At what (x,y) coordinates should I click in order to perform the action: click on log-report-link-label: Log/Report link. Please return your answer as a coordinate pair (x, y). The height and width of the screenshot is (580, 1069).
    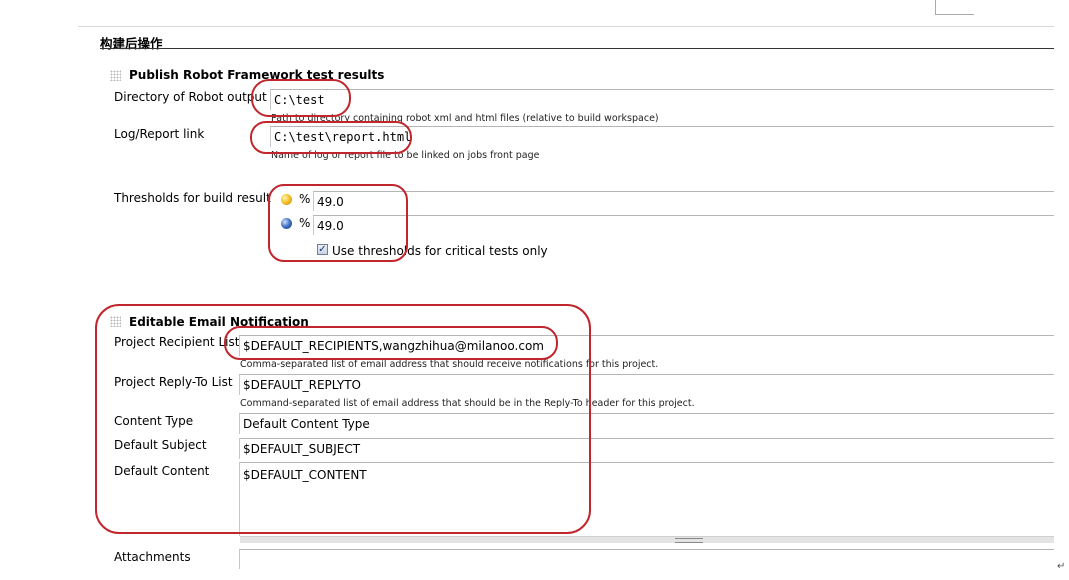
    Looking at the image, I should click on (159, 134).